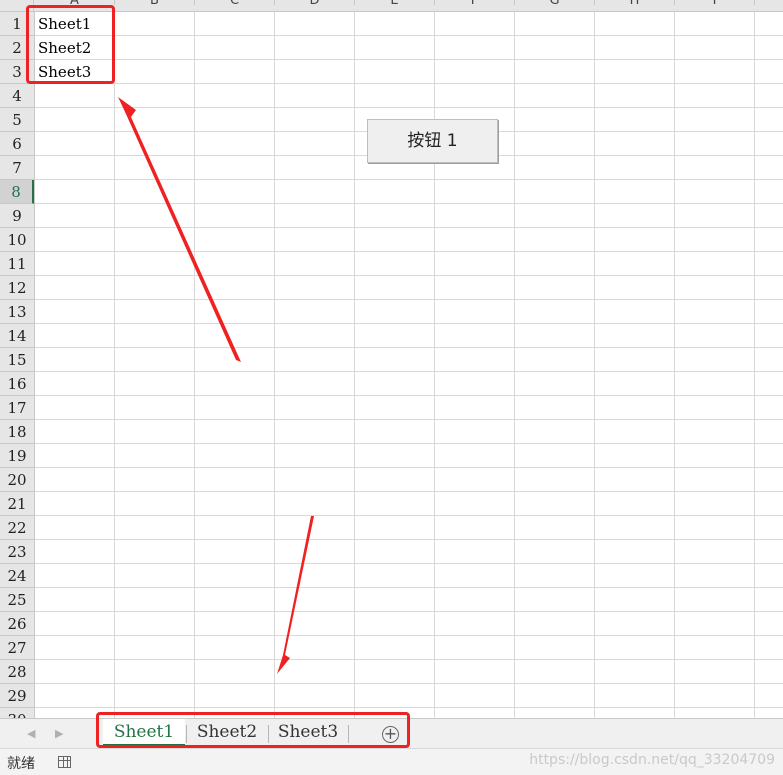  What do you see at coordinates (17, 312) in the screenshot?
I see `row-header-13: 13` at bounding box center [17, 312].